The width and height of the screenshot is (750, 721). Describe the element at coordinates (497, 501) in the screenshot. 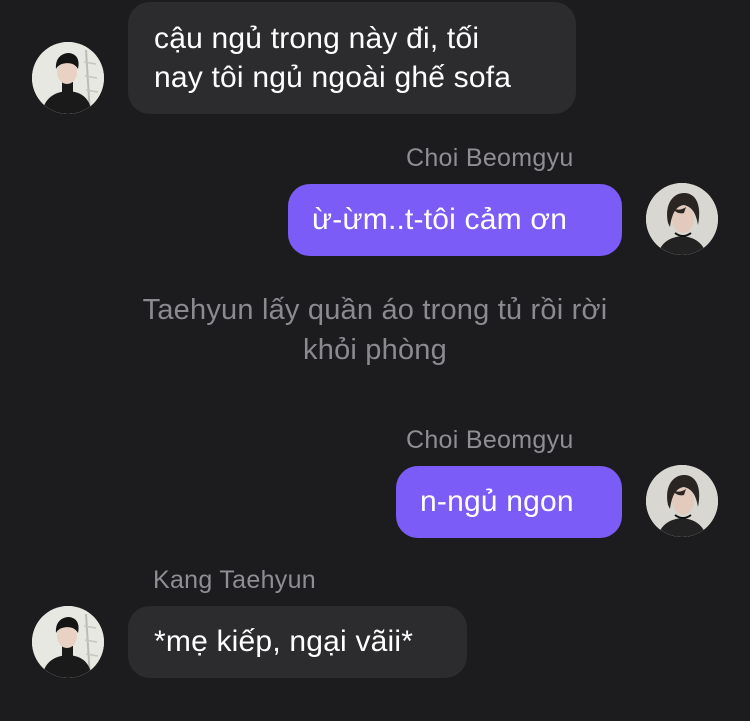

I see `message-text: n-ngủ ngon` at that location.